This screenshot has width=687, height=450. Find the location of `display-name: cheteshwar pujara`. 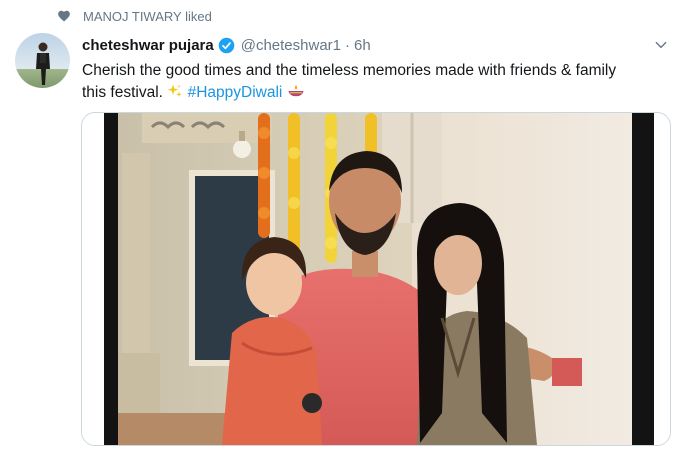

display-name: cheteshwar pujara is located at coordinates (148, 45).